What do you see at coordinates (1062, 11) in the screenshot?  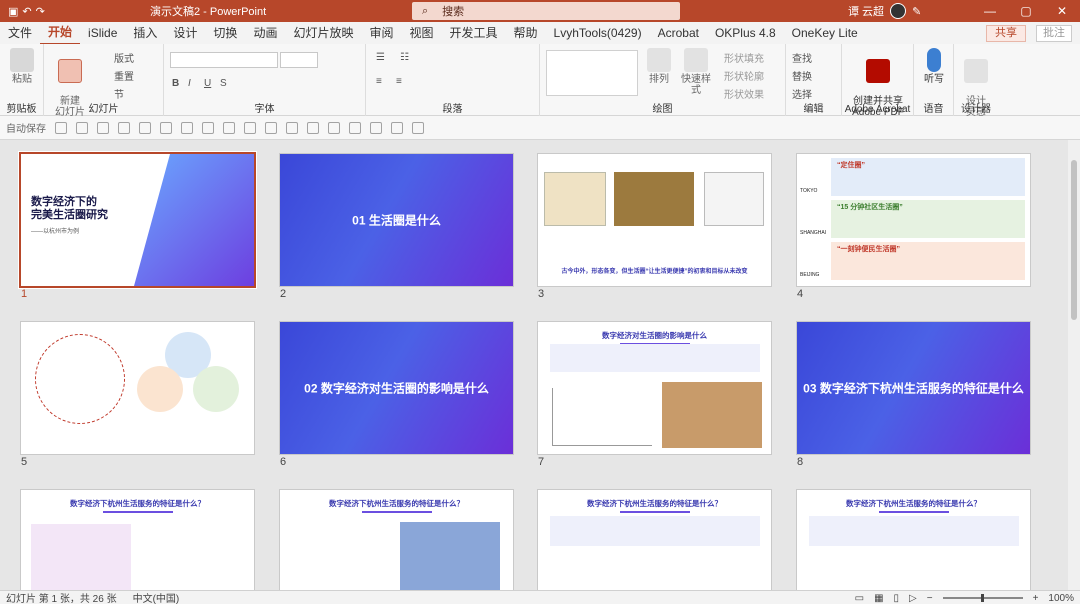 I see `close-button: ✕` at bounding box center [1062, 11].